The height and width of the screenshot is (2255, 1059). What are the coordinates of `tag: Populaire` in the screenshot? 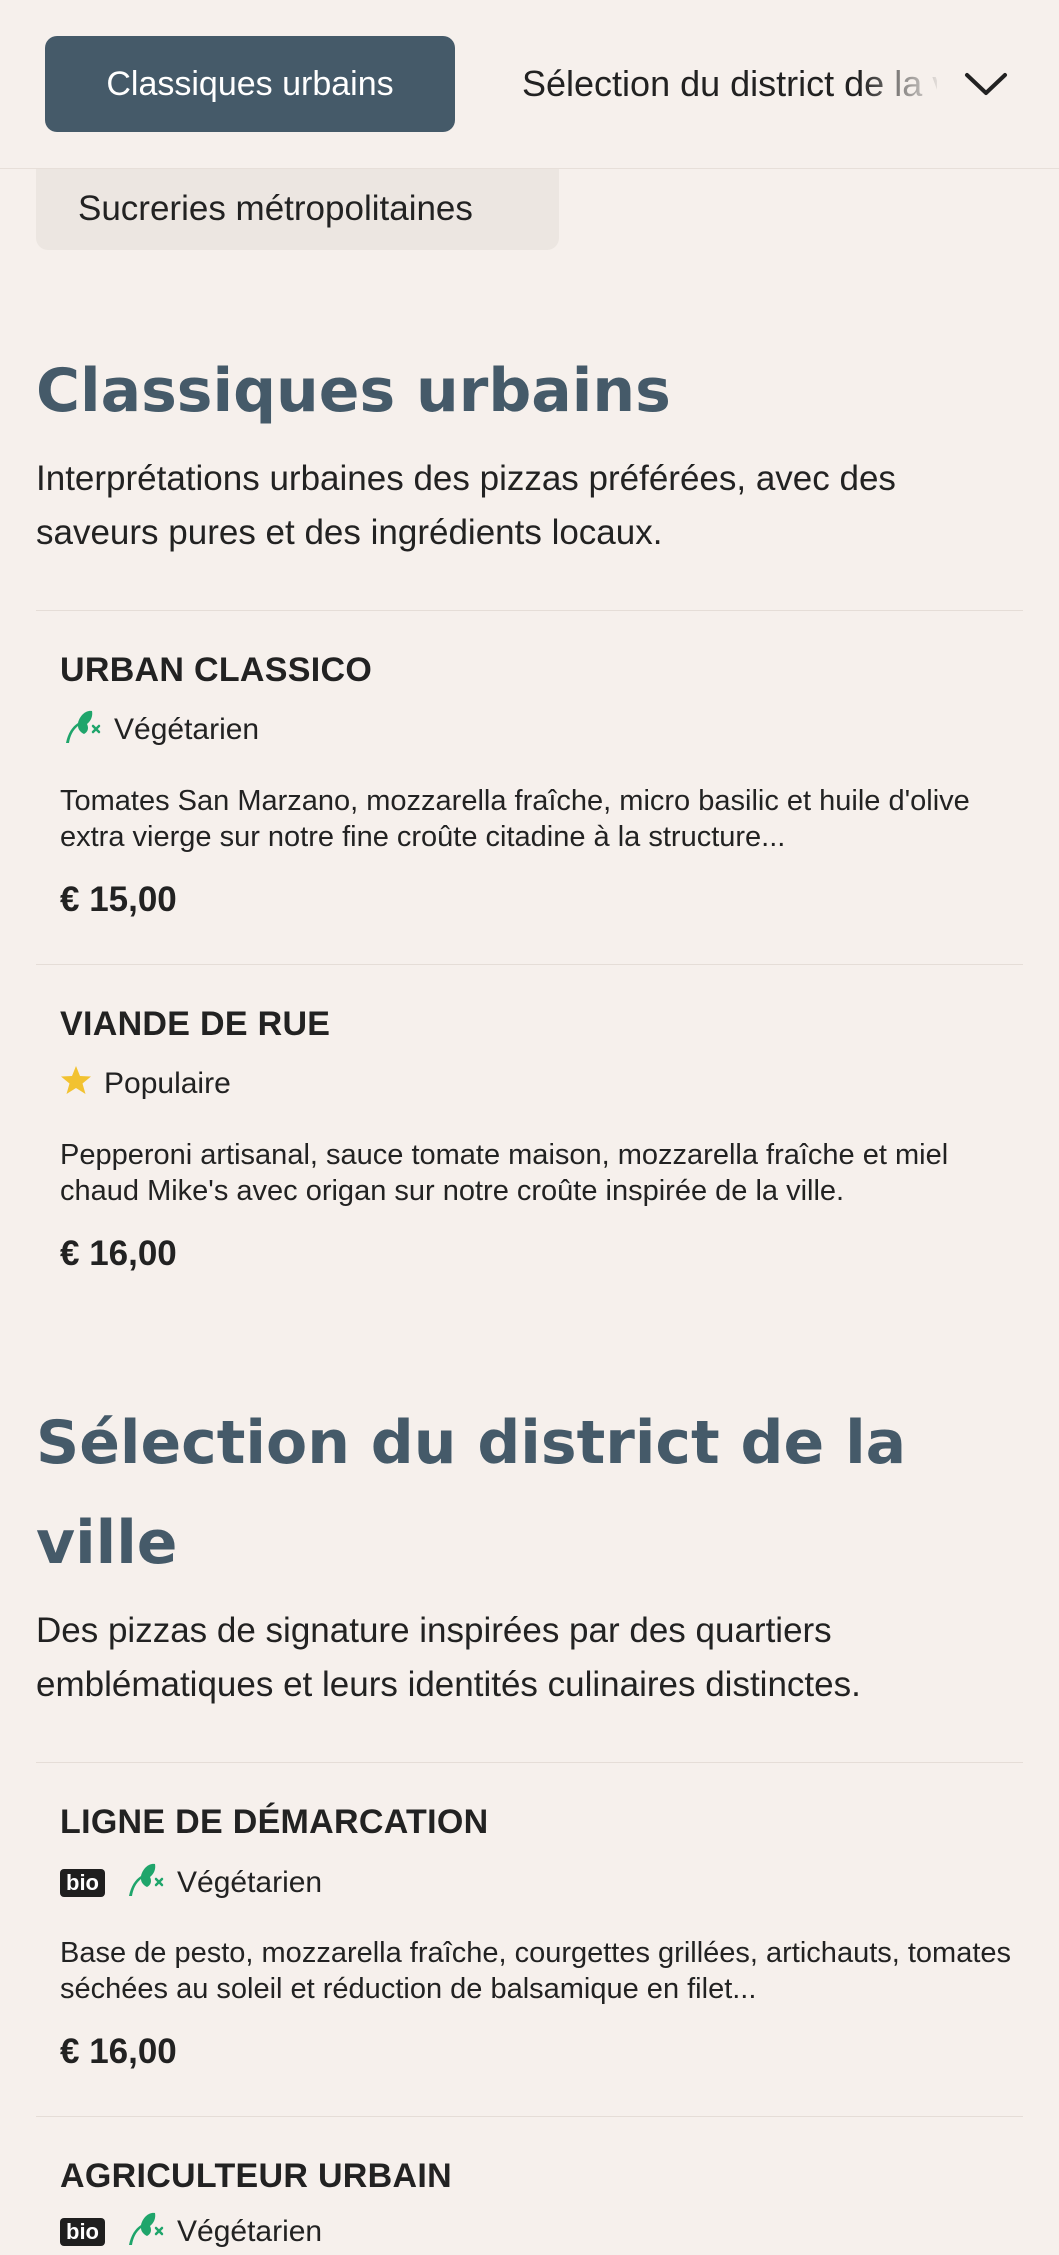 It's located at (145, 1084).